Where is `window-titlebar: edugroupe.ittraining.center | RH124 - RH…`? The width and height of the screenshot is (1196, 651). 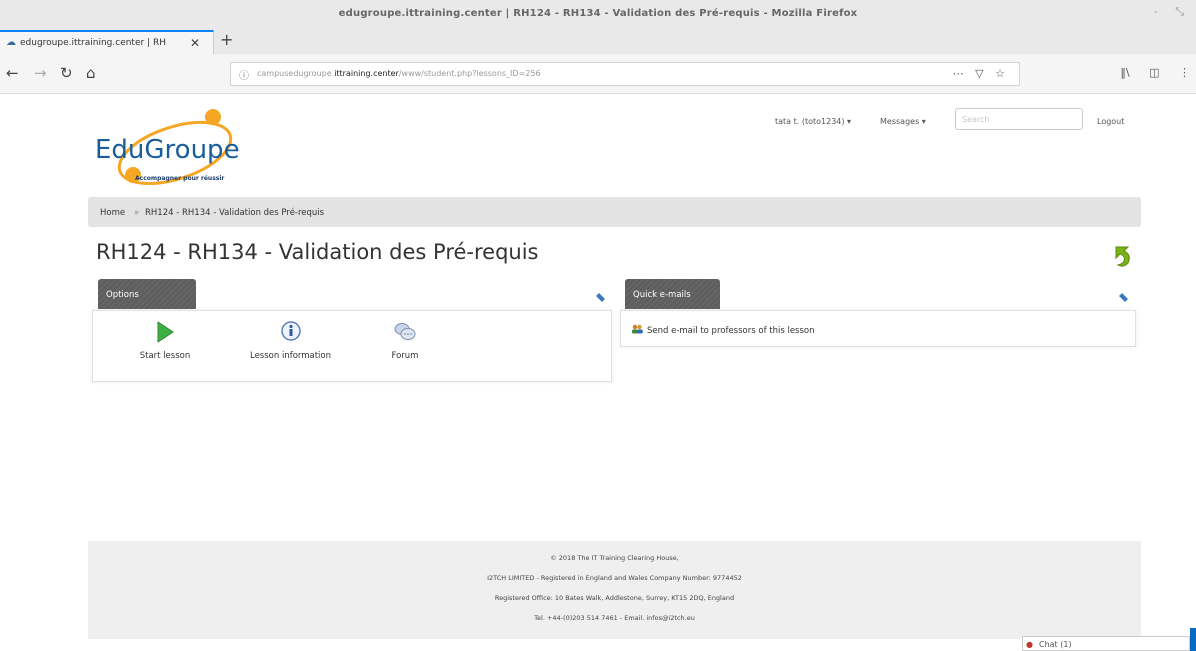 window-titlebar: edugroupe.ittraining.center | RH124 - RH… is located at coordinates (598, 15).